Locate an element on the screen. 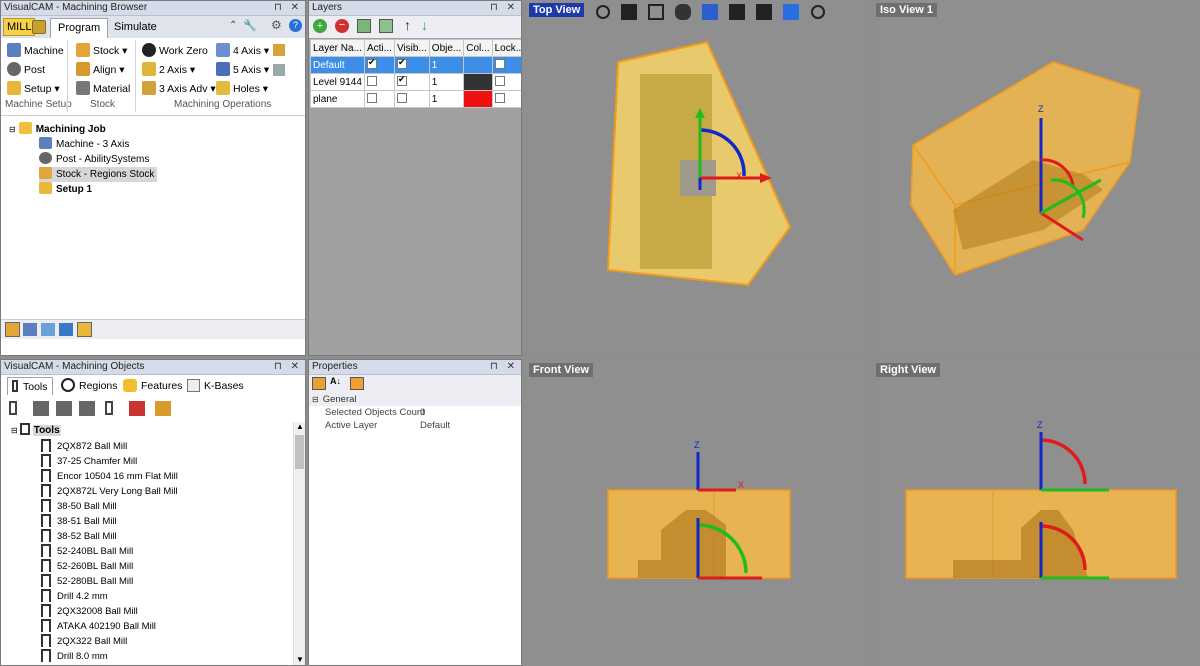 The image size is (1200, 666). viewport-iso: Z Iso View 1 is located at coordinates (1036, 178).